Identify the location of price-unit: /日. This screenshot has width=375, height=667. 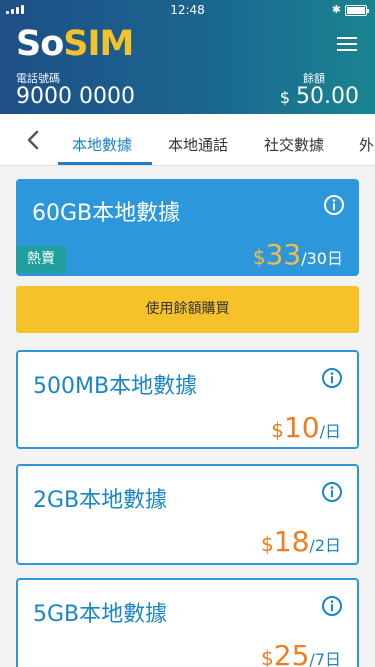
(330, 431).